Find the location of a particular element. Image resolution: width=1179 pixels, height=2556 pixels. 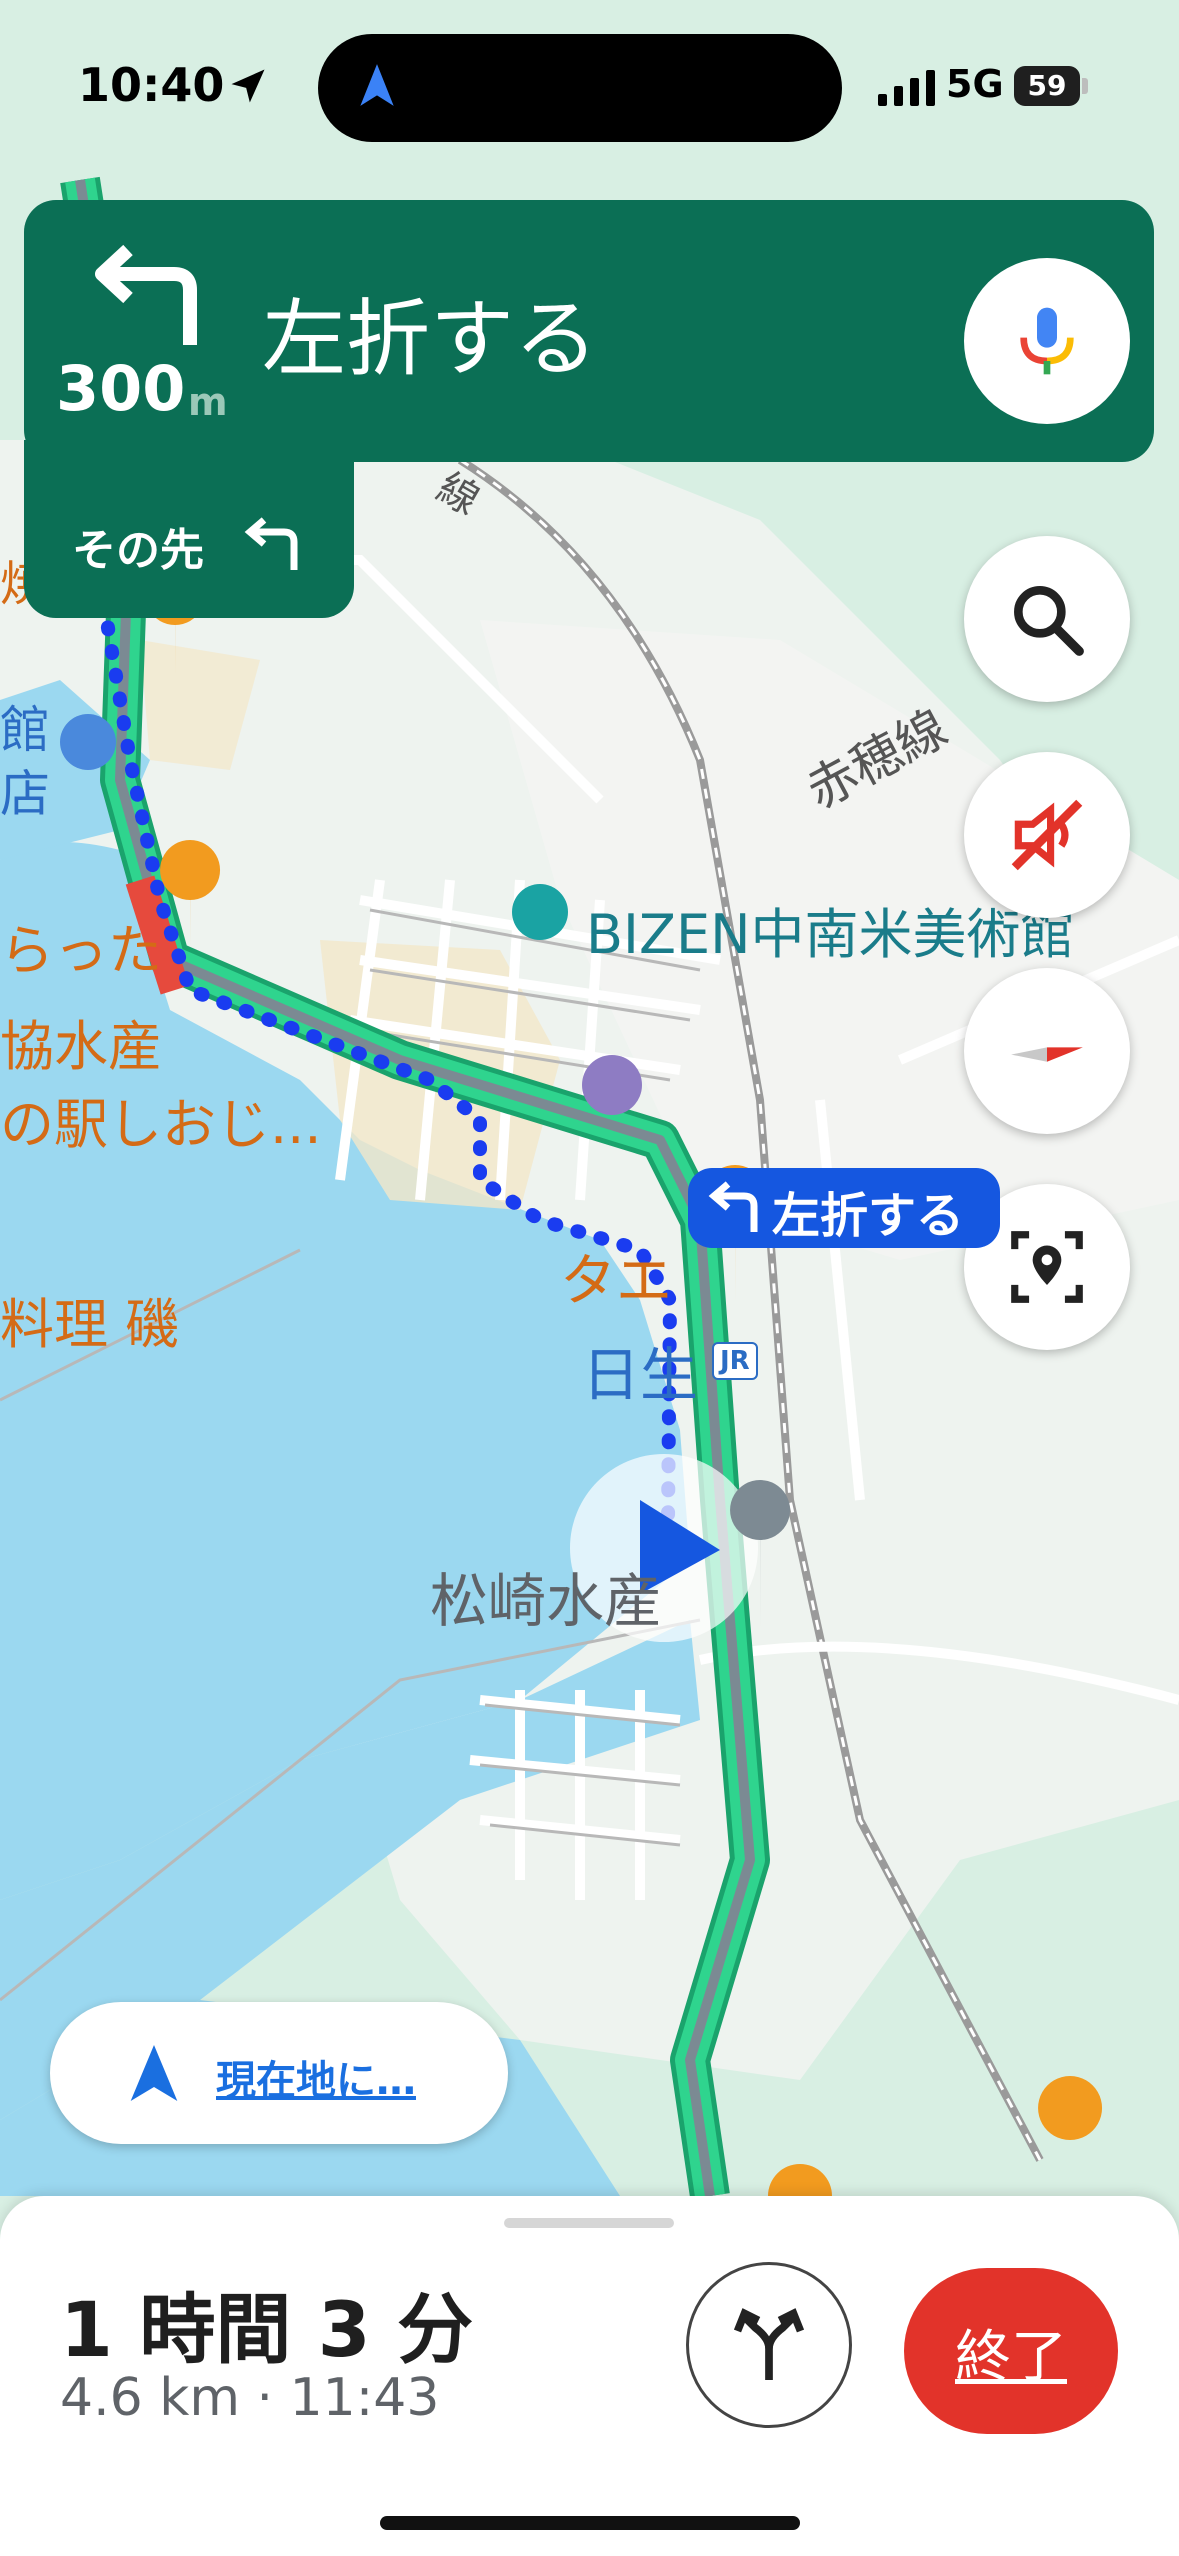

search-icon is located at coordinates (1049, 621).